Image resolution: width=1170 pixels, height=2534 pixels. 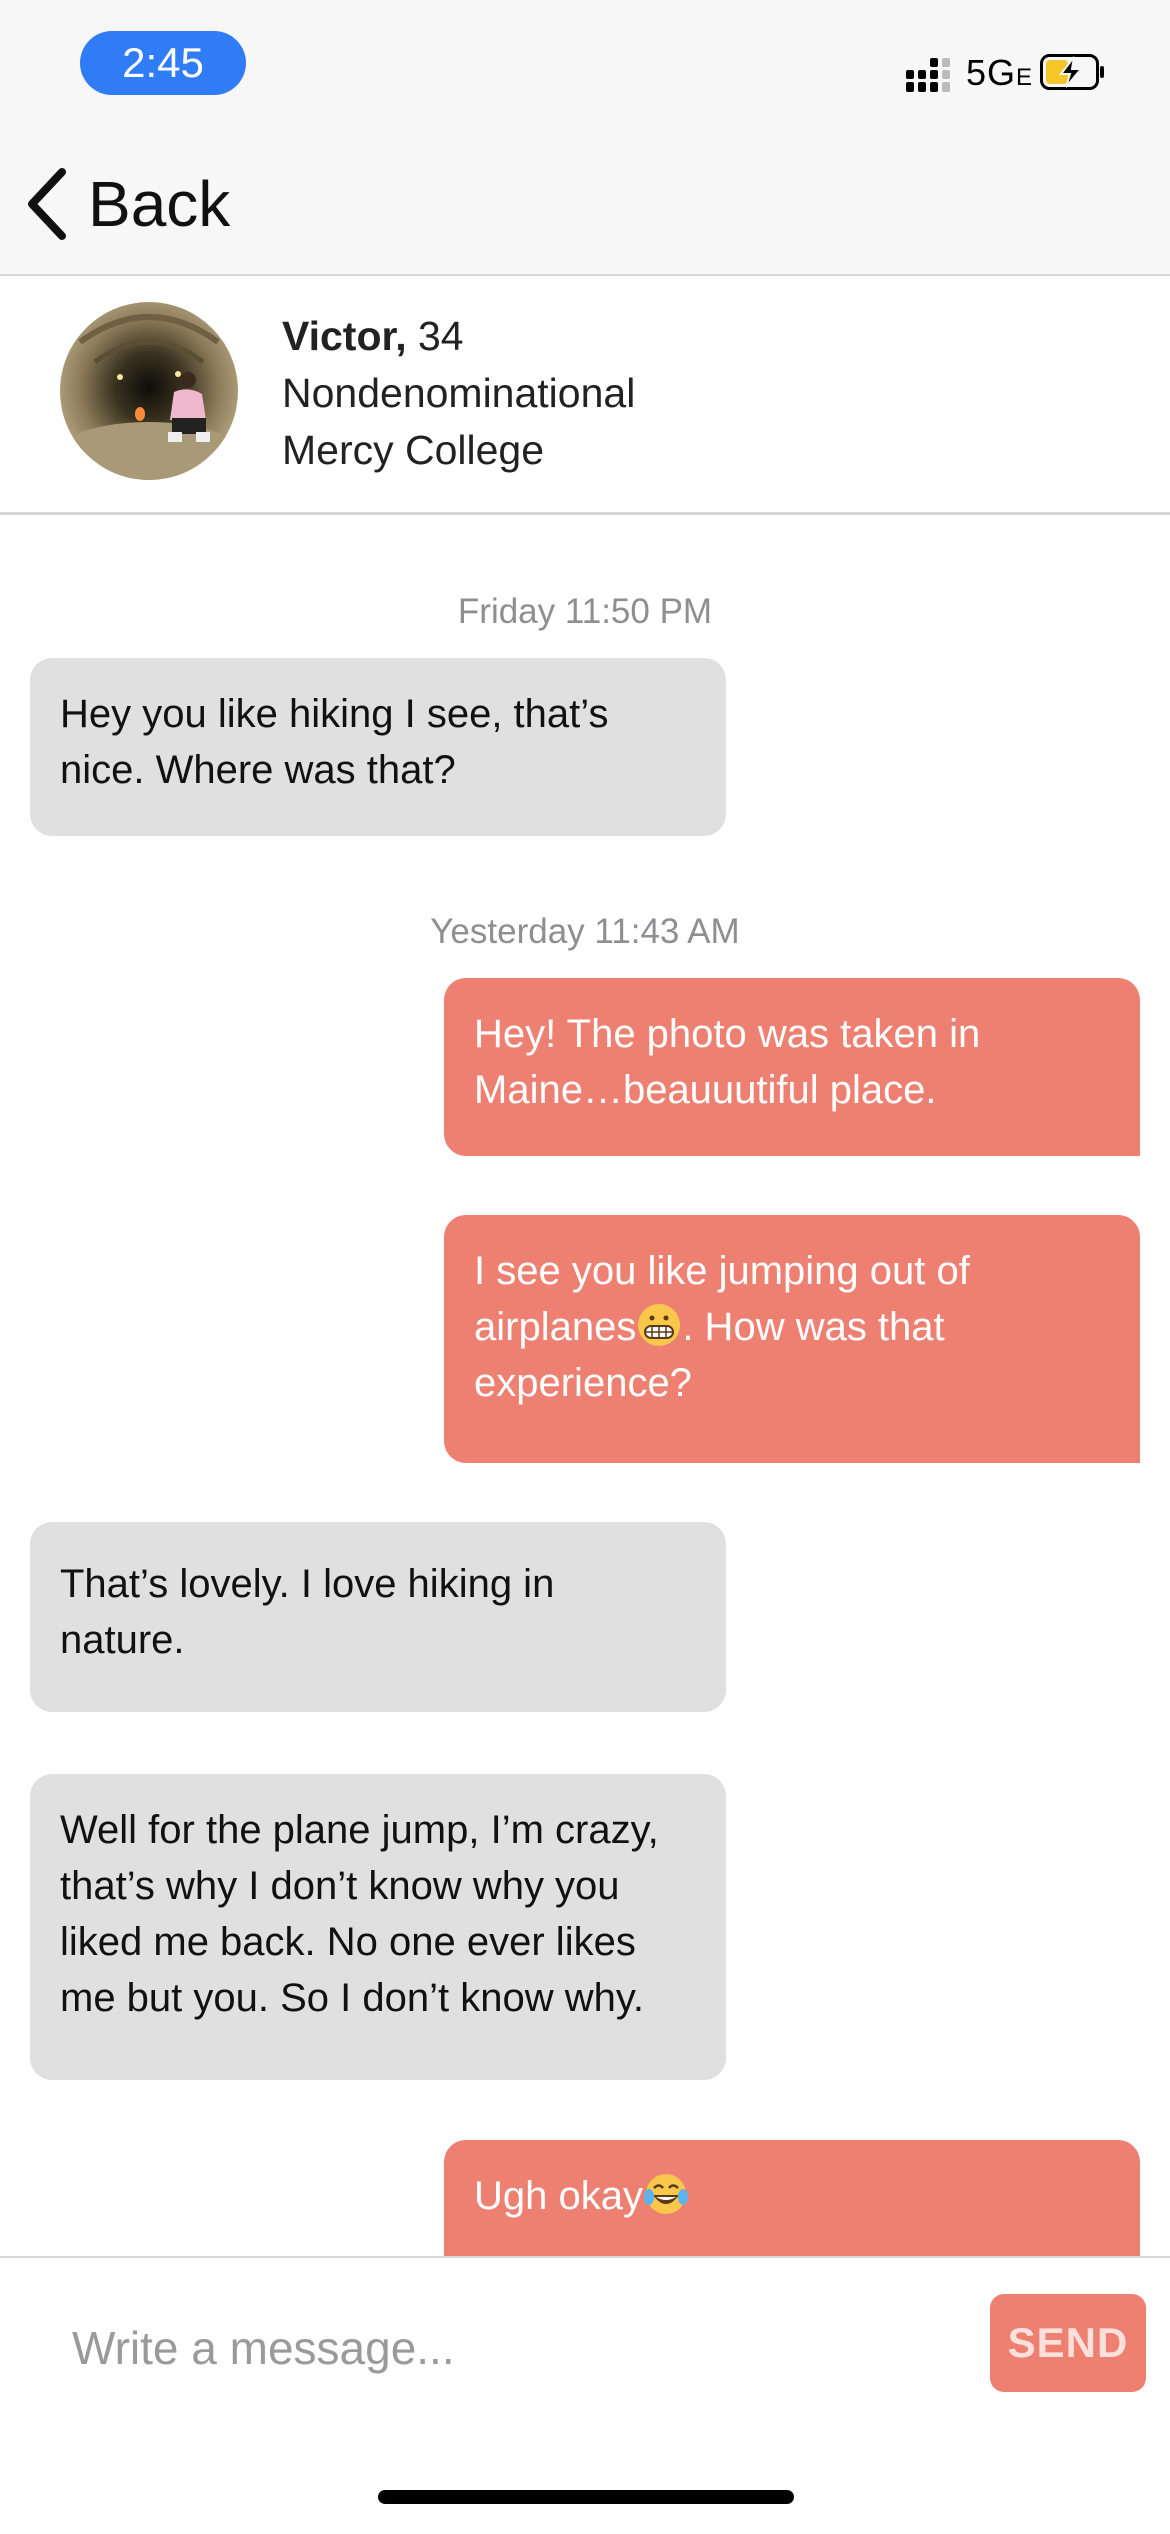 What do you see at coordinates (1000, 72) in the screenshot?
I see `network-type: 5GE` at bounding box center [1000, 72].